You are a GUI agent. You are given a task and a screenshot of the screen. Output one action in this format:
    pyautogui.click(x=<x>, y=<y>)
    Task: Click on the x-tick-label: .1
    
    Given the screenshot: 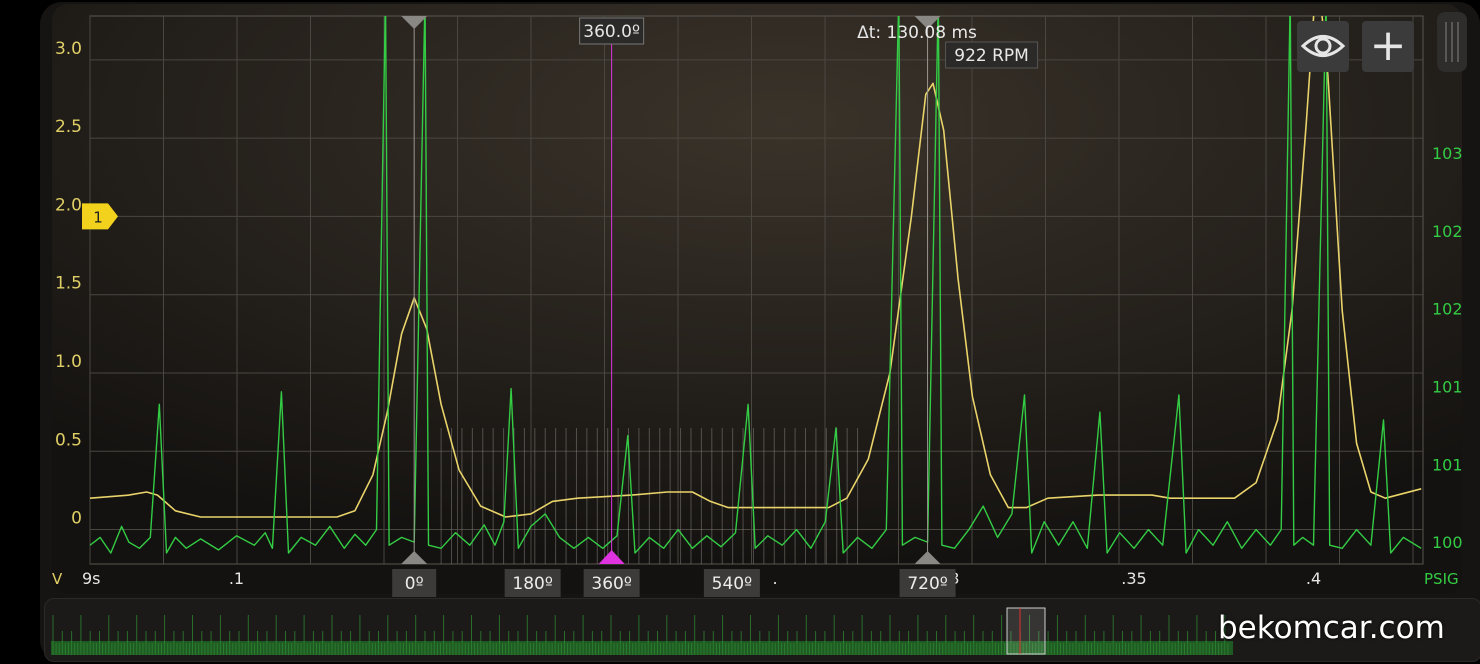 What is the action you would take?
    pyautogui.click(x=236, y=578)
    